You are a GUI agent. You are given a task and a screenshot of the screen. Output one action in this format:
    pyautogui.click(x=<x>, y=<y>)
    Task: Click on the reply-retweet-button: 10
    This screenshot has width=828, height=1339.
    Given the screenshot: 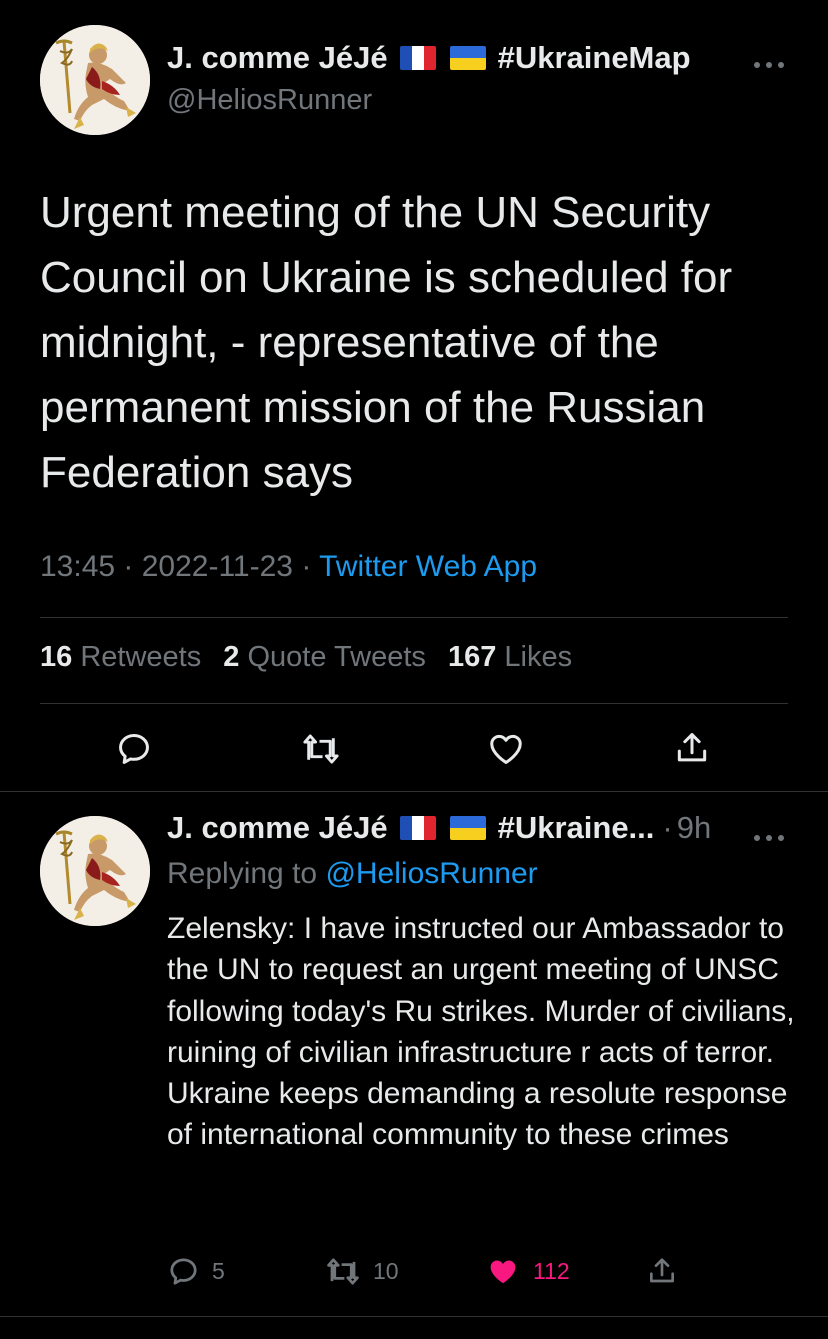 What is the action you would take?
    pyautogui.click(x=362, y=1271)
    